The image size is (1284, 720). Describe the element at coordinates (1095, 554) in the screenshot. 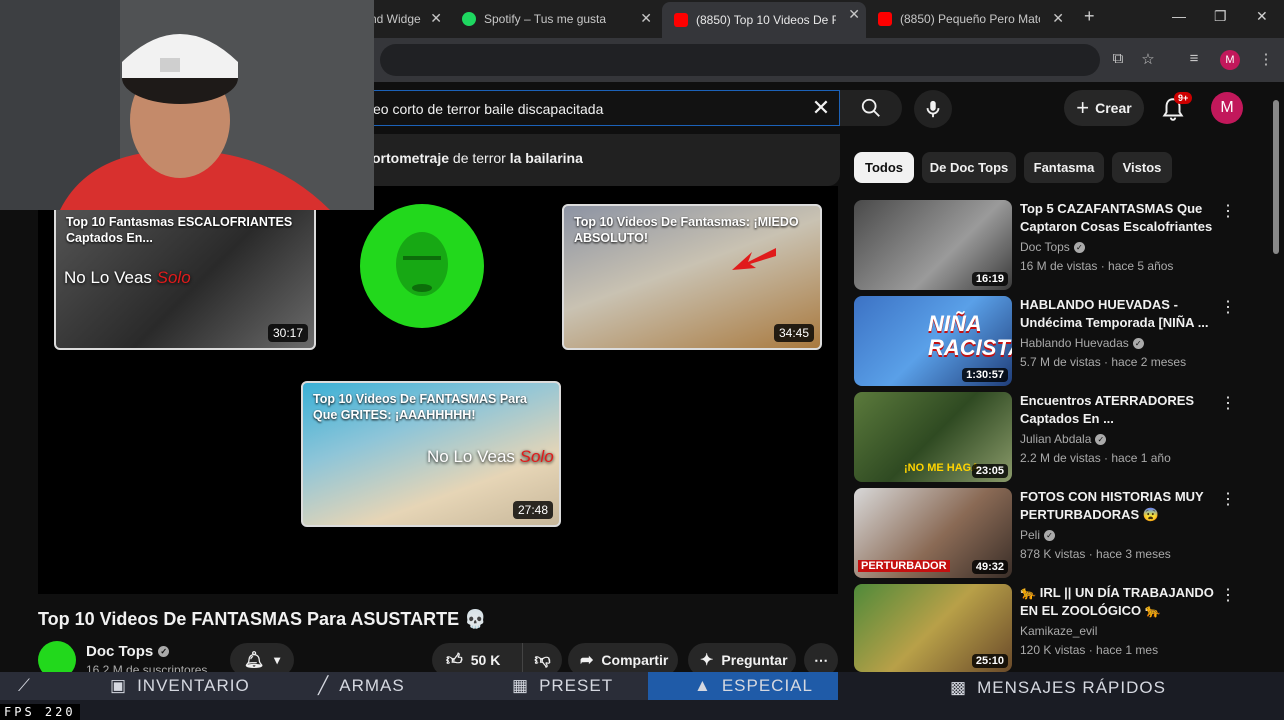

I see `video-meta: 878 K vistas · hace 3 meses` at that location.